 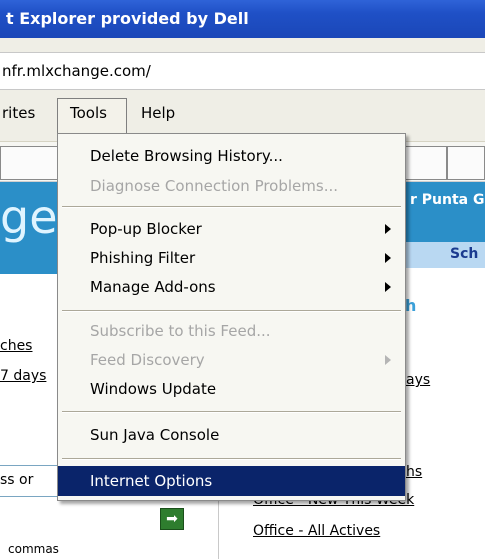 What do you see at coordinates (231, 360) in the screenshot?
I see `menu-item-feed-discovery: Feed Discovery` at bounding box center [231, 360].